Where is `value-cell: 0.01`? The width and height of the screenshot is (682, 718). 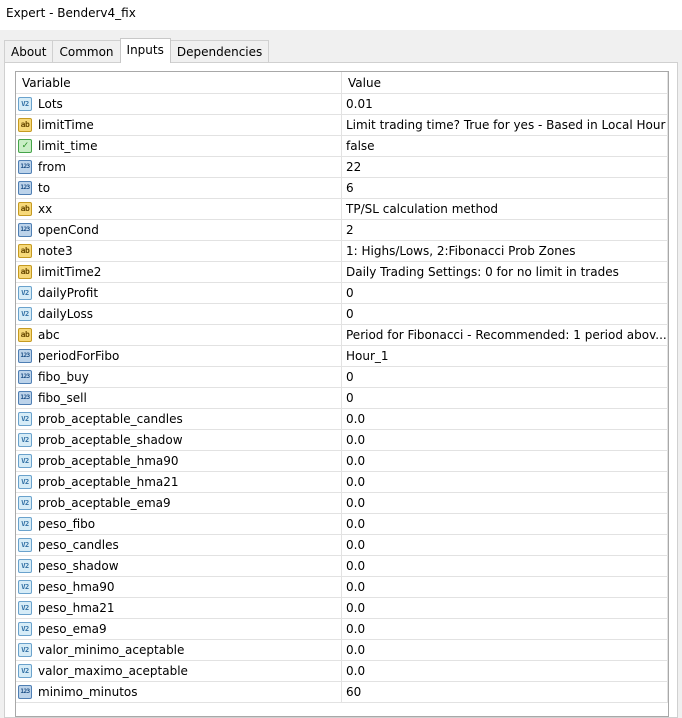
value-cell: 0.01 is located at coordinates (505, 104).